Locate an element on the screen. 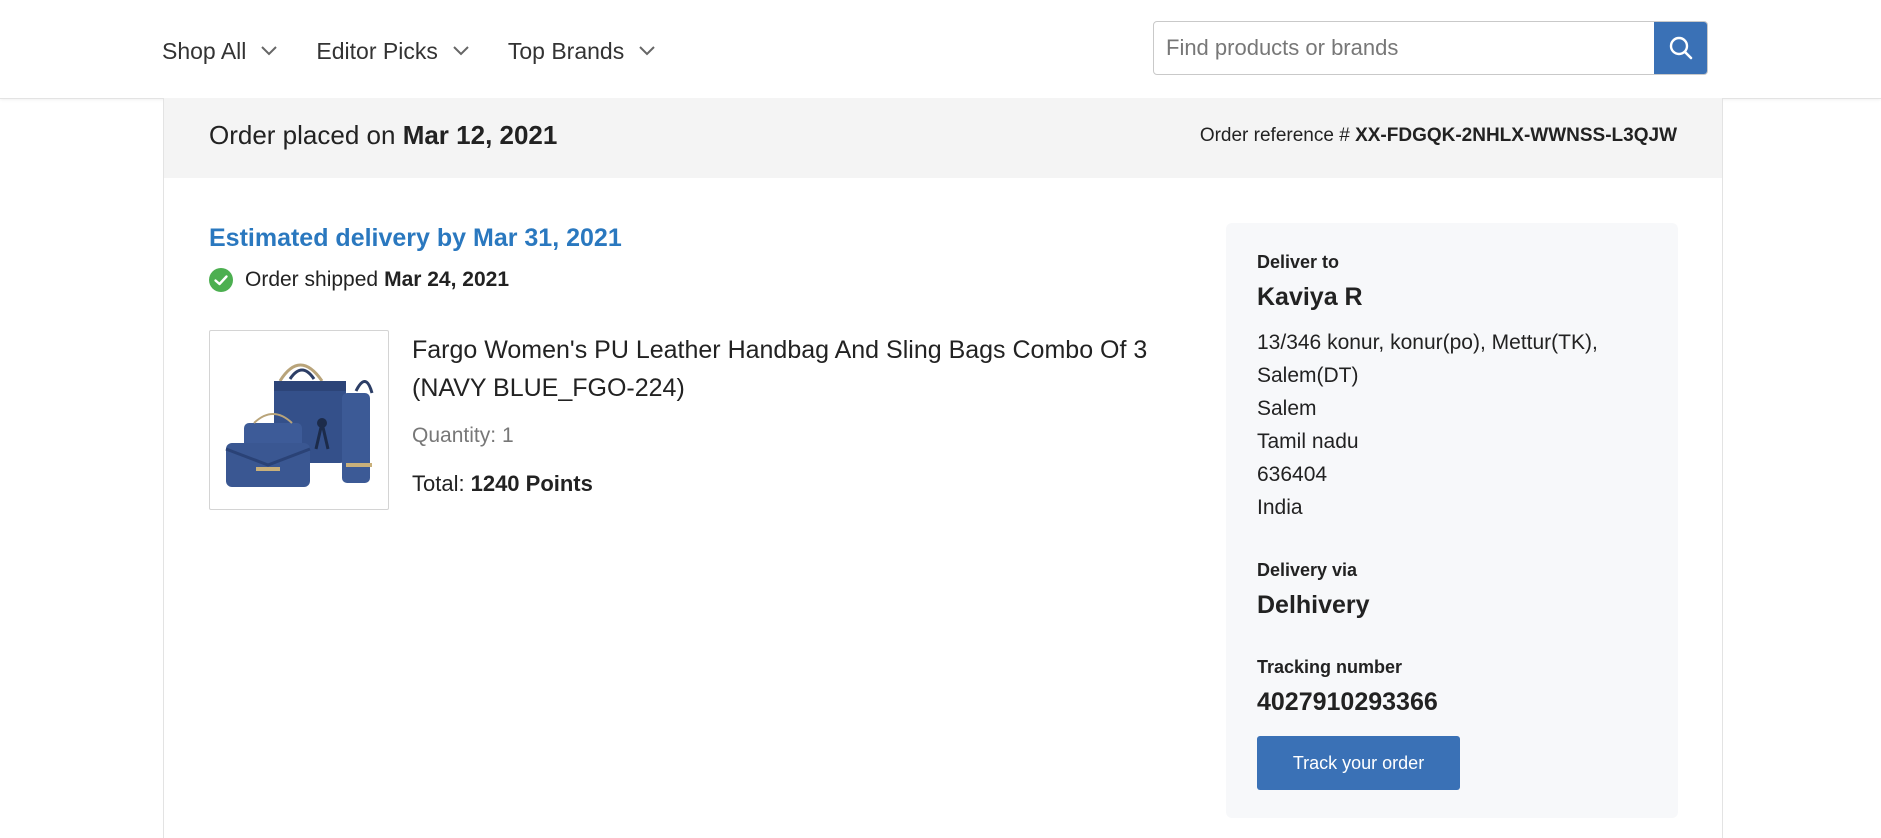  order-reference-label: Order reference # is located at coordinates (1274, 135).